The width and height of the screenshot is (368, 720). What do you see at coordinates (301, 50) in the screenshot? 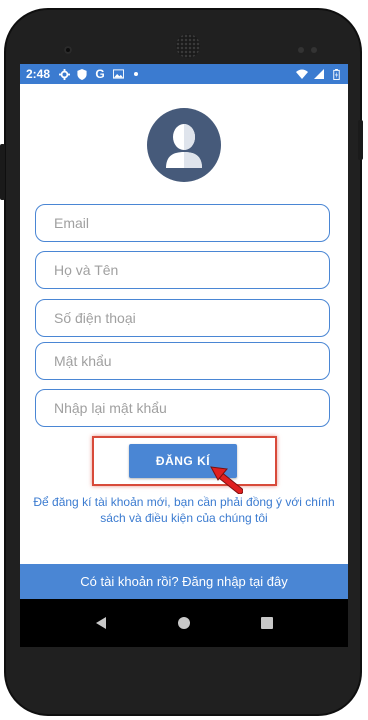
I see `proximity-sensor` at bounding box center [301, 50].